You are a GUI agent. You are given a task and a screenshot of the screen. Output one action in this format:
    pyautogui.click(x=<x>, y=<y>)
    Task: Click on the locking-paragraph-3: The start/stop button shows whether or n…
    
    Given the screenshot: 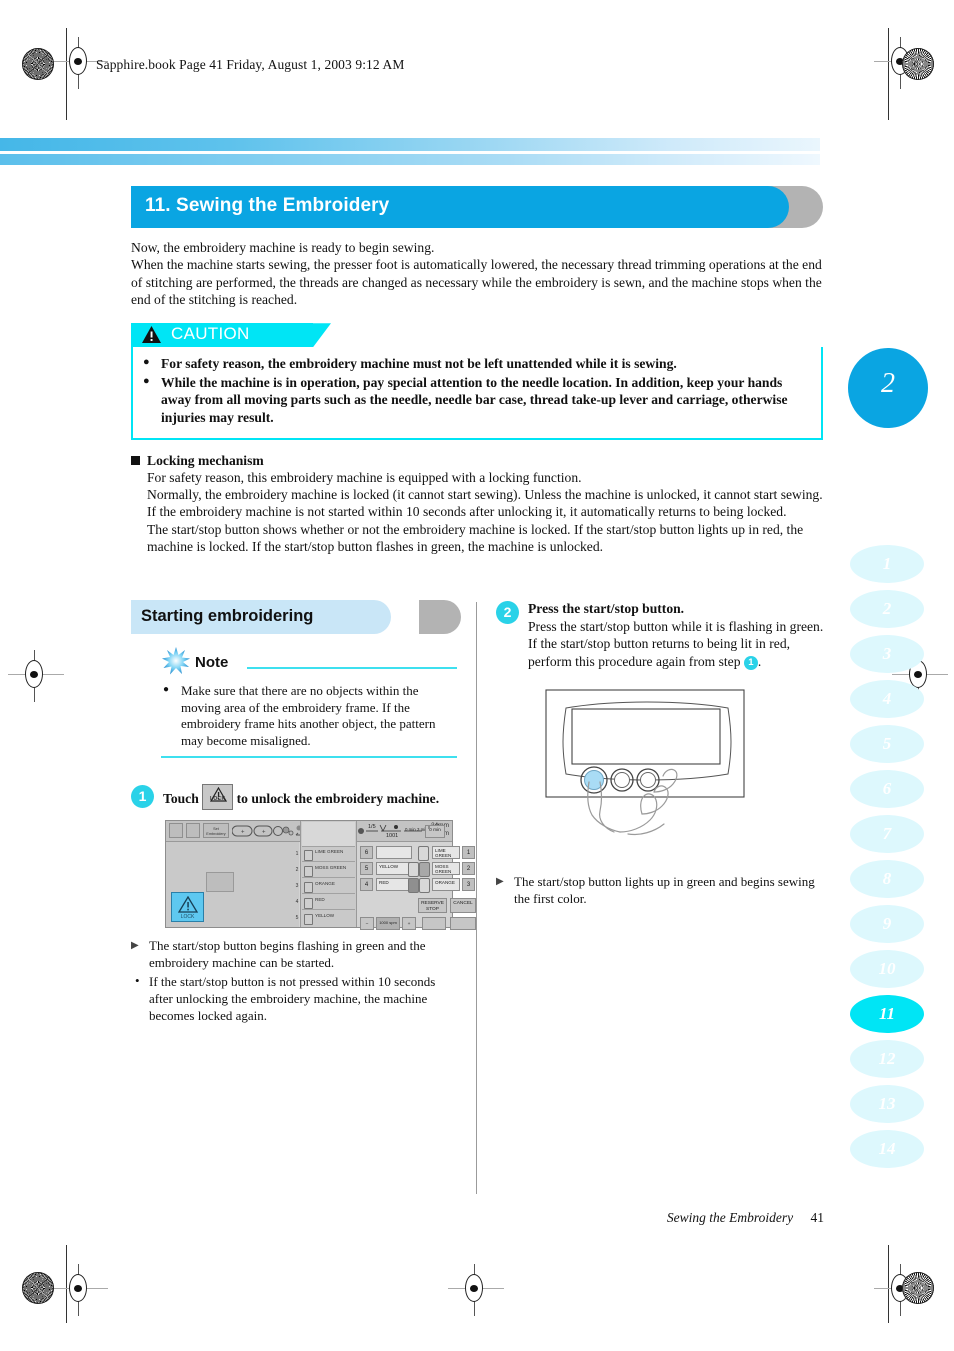 What is the action you would take?
    pyautogui.click(x=475, y=538)
    